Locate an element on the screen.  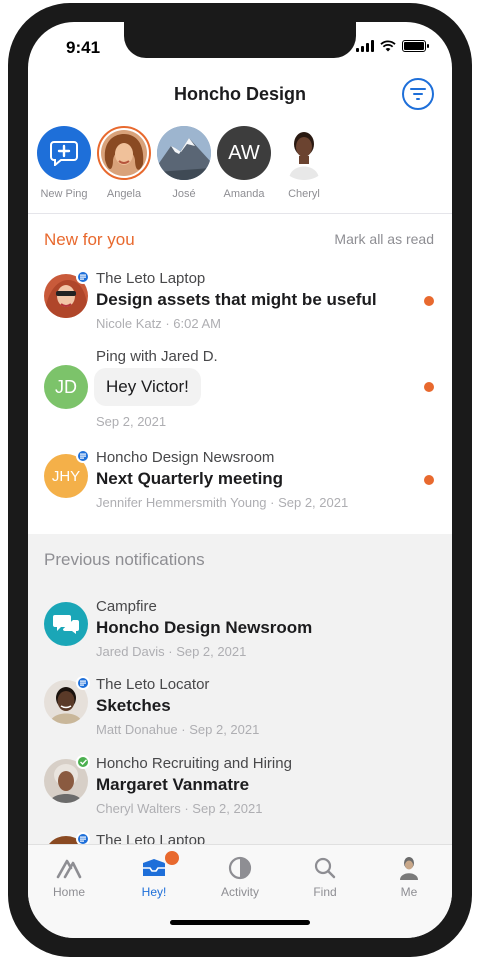
tab-home: Home is located at coordinates (69, 876).